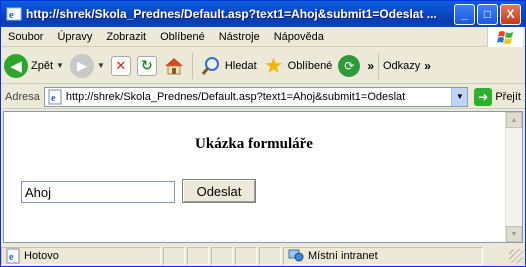 This screenshot has width=526, height=267. I want to click on stop-button: ✕, so click(121, 66).